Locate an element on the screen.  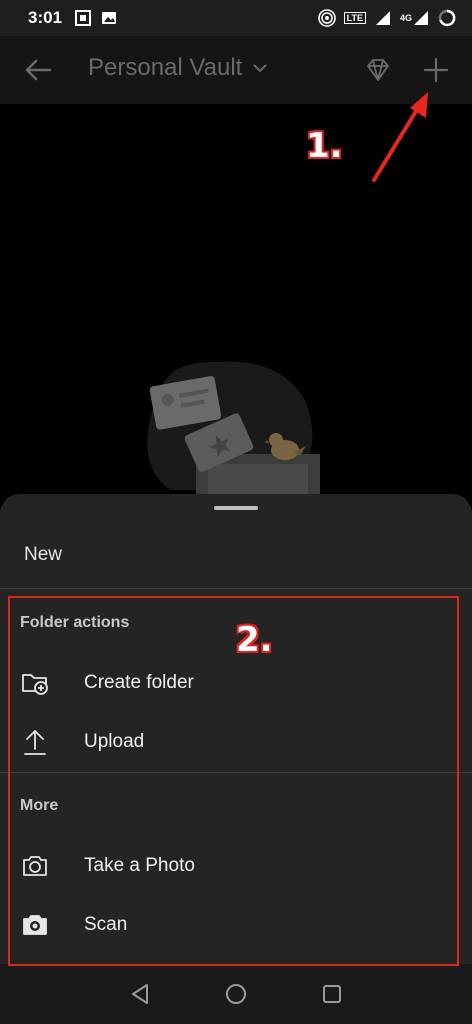
folder-add-icon is located at coordinates (35, 684).